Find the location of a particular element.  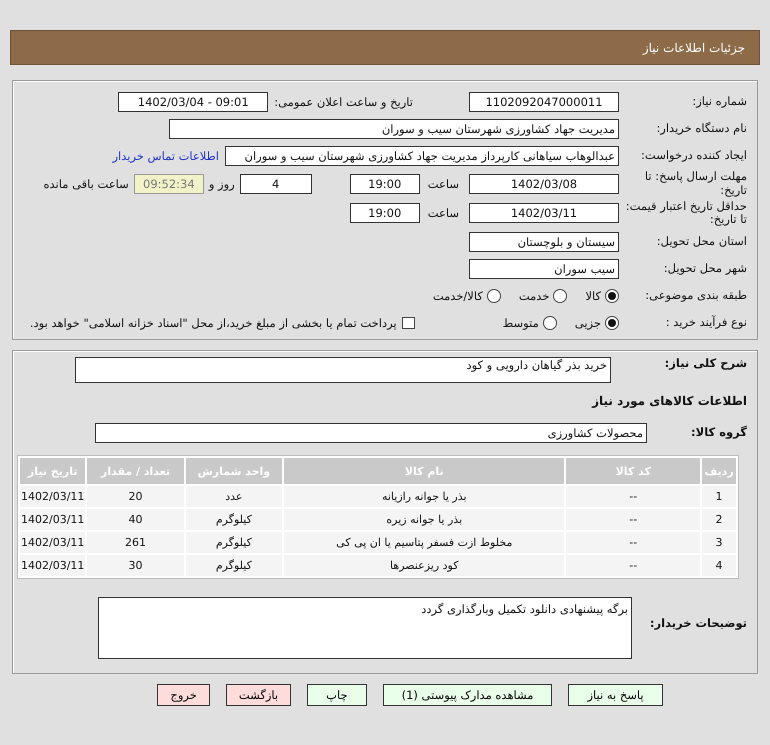

field-label: گروه کالا: is located at coordinates (718, 433).